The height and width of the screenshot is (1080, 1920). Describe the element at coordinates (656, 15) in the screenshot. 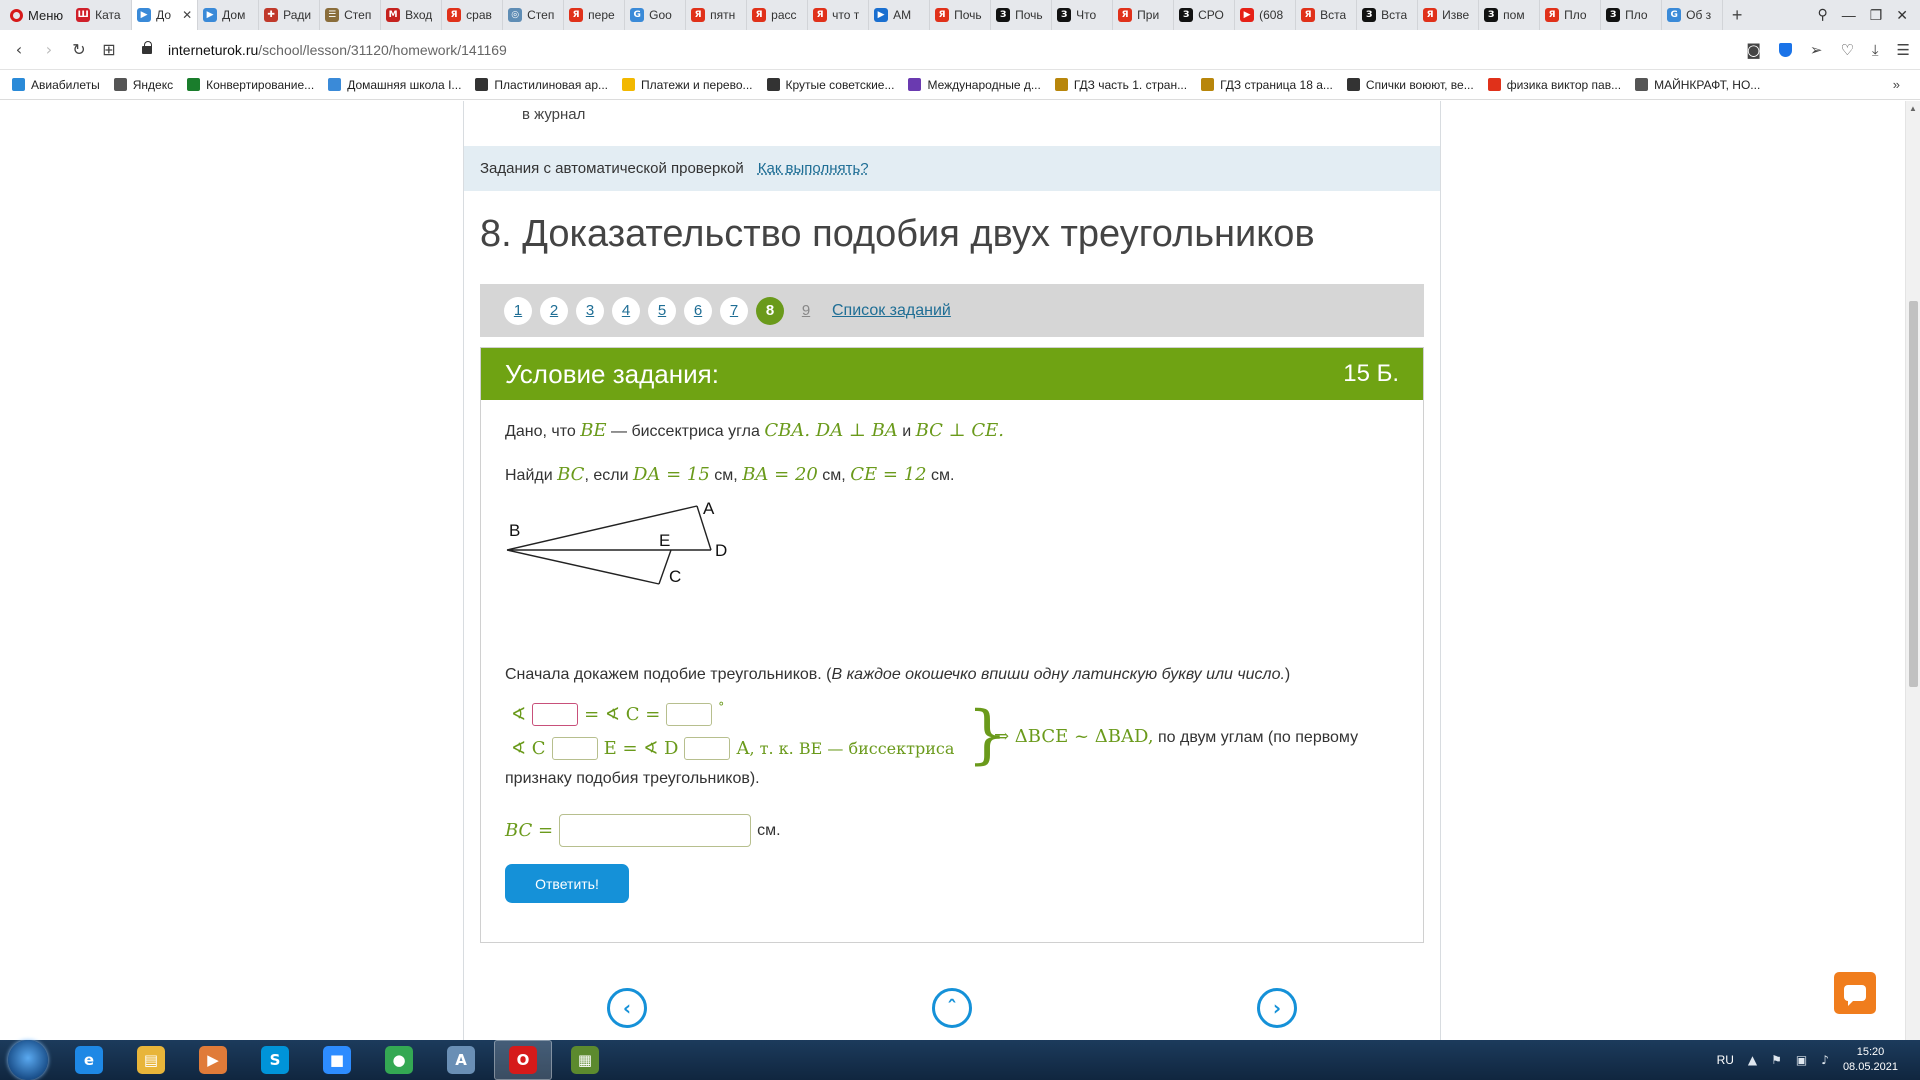

I see `browser-tab: G Goo` at that location.